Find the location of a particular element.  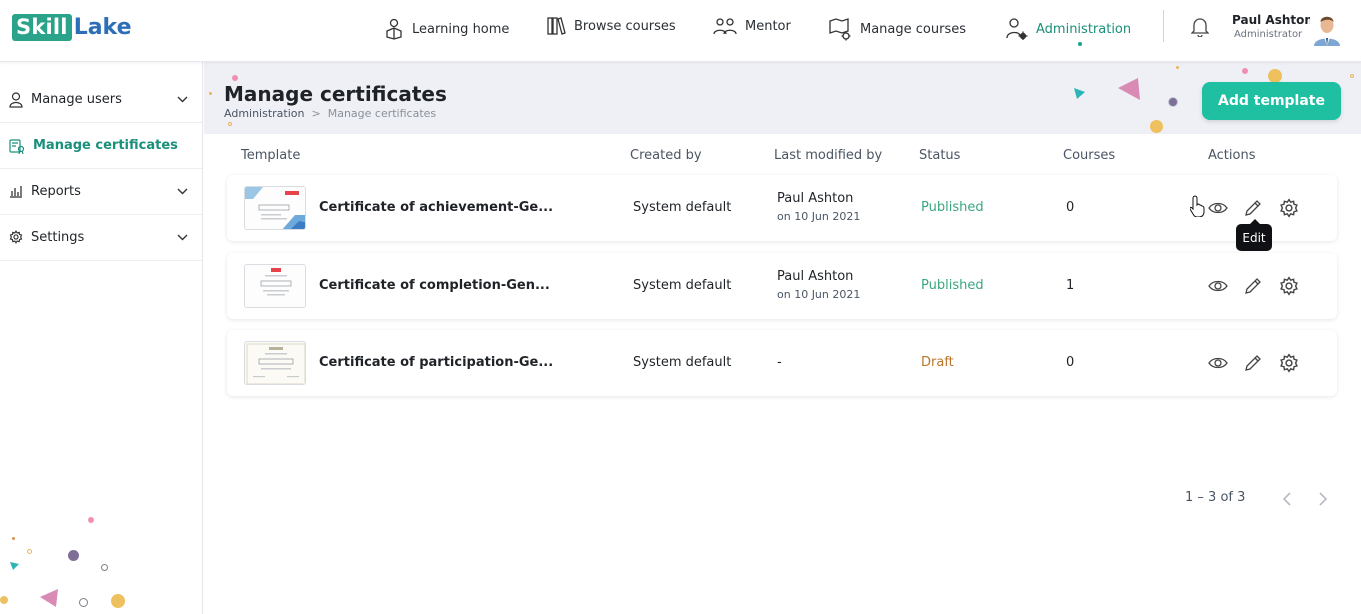

manage-courses-icon is located at coordinates (840, 29).